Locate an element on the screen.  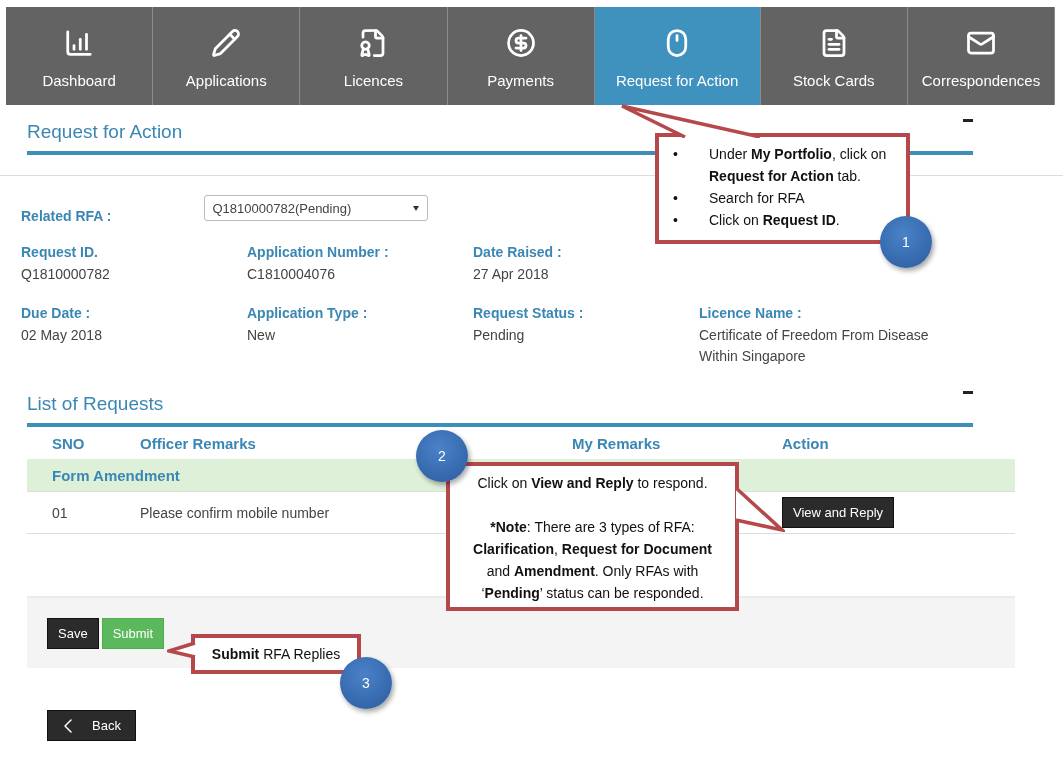
step-badge: 1 is located at coordinates (906, 242).